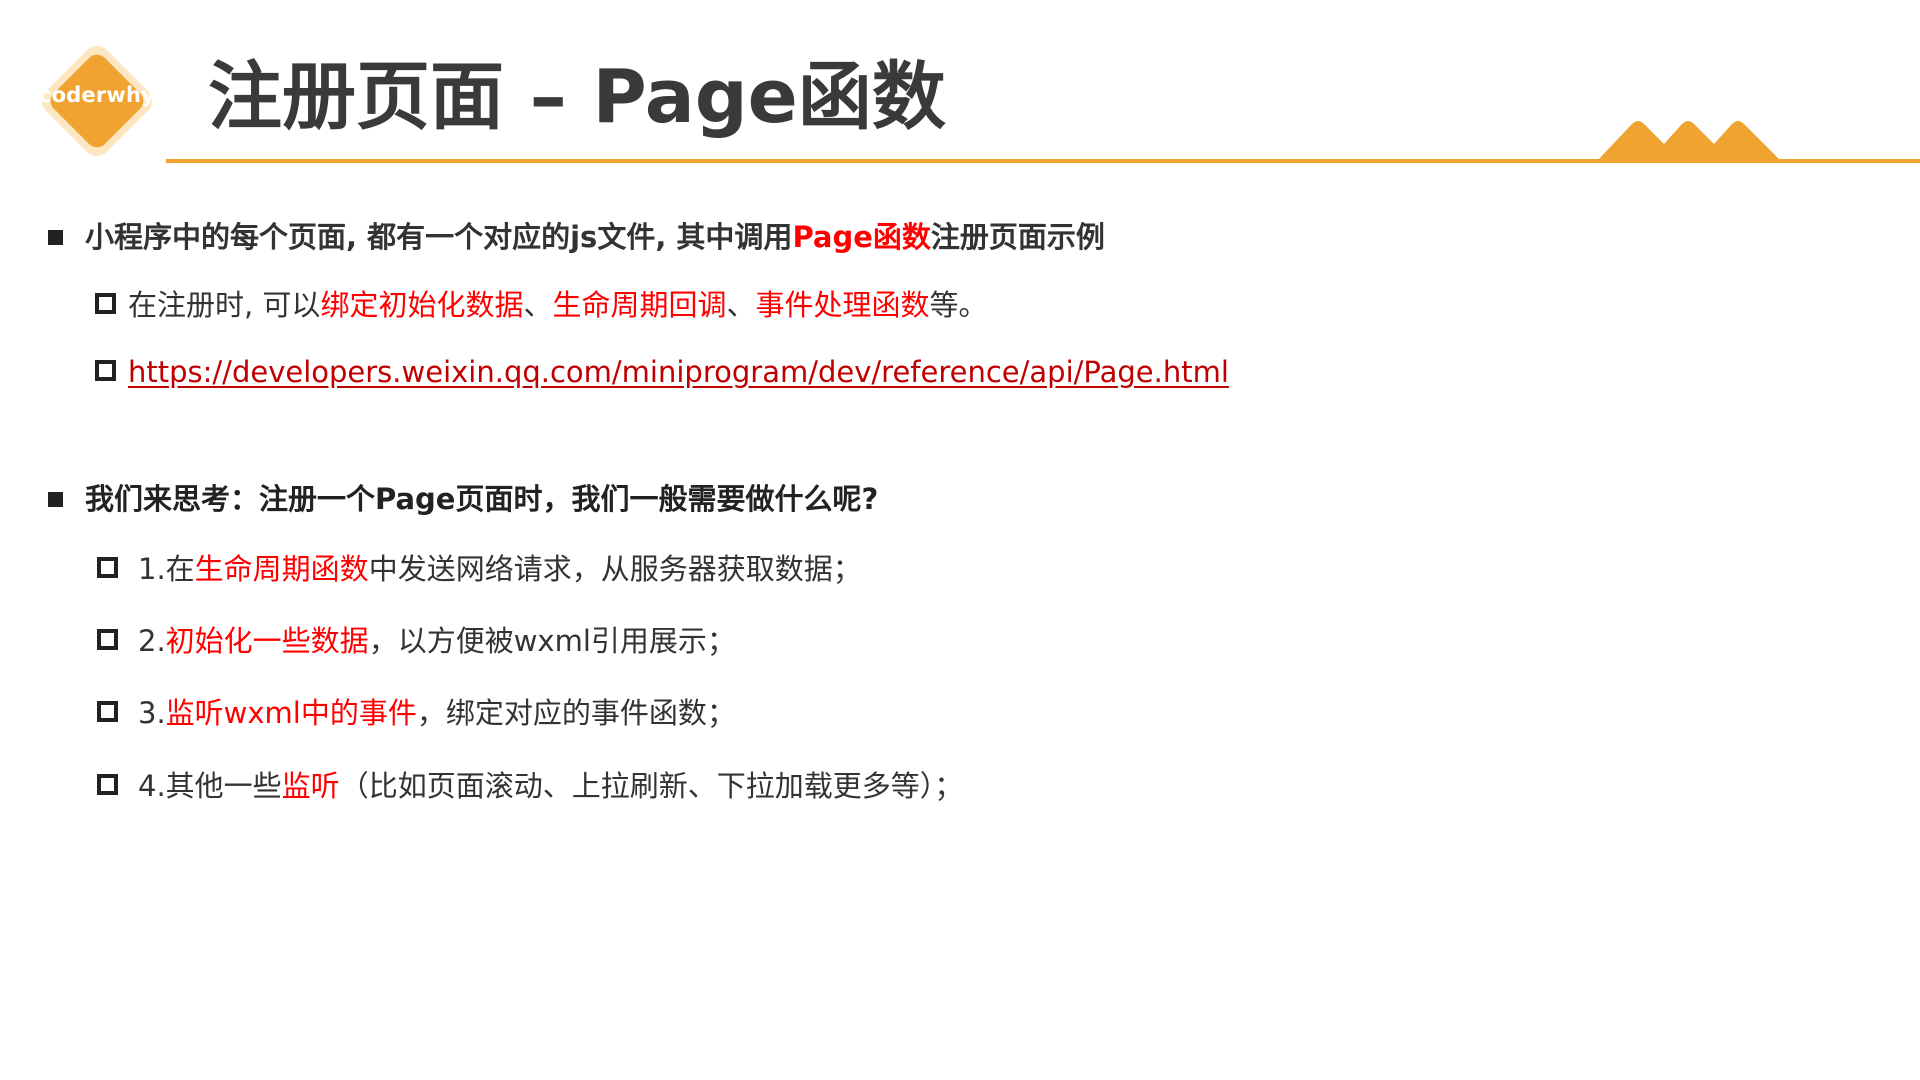  What do you see at coordinates (577, 97) in the screenshot?
I see `page-title: 注册页面 – Page函数` at bounding box center [577, 97].